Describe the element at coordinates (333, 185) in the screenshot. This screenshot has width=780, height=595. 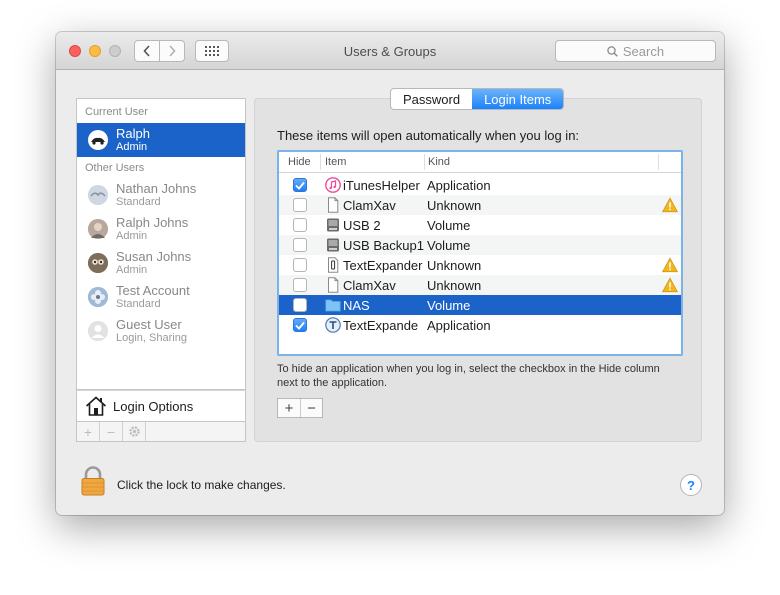
I see `itunes-icon` at that location.